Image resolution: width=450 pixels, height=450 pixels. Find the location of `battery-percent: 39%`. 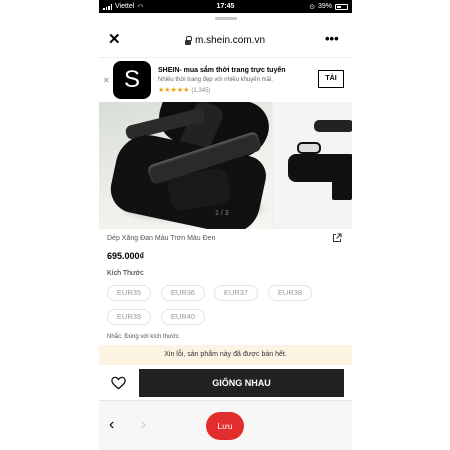

battery-percent: 39% is located at coordinates (324, 6).